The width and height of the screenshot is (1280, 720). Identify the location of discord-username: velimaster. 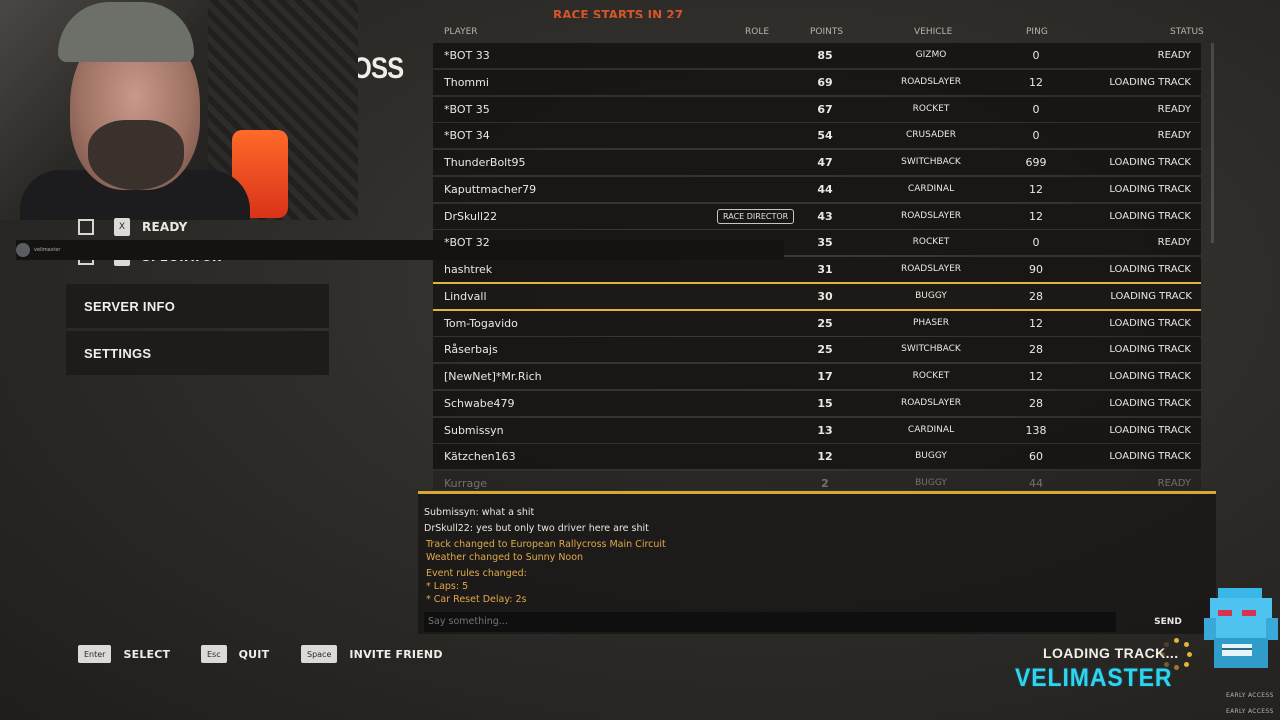
(47, 250).